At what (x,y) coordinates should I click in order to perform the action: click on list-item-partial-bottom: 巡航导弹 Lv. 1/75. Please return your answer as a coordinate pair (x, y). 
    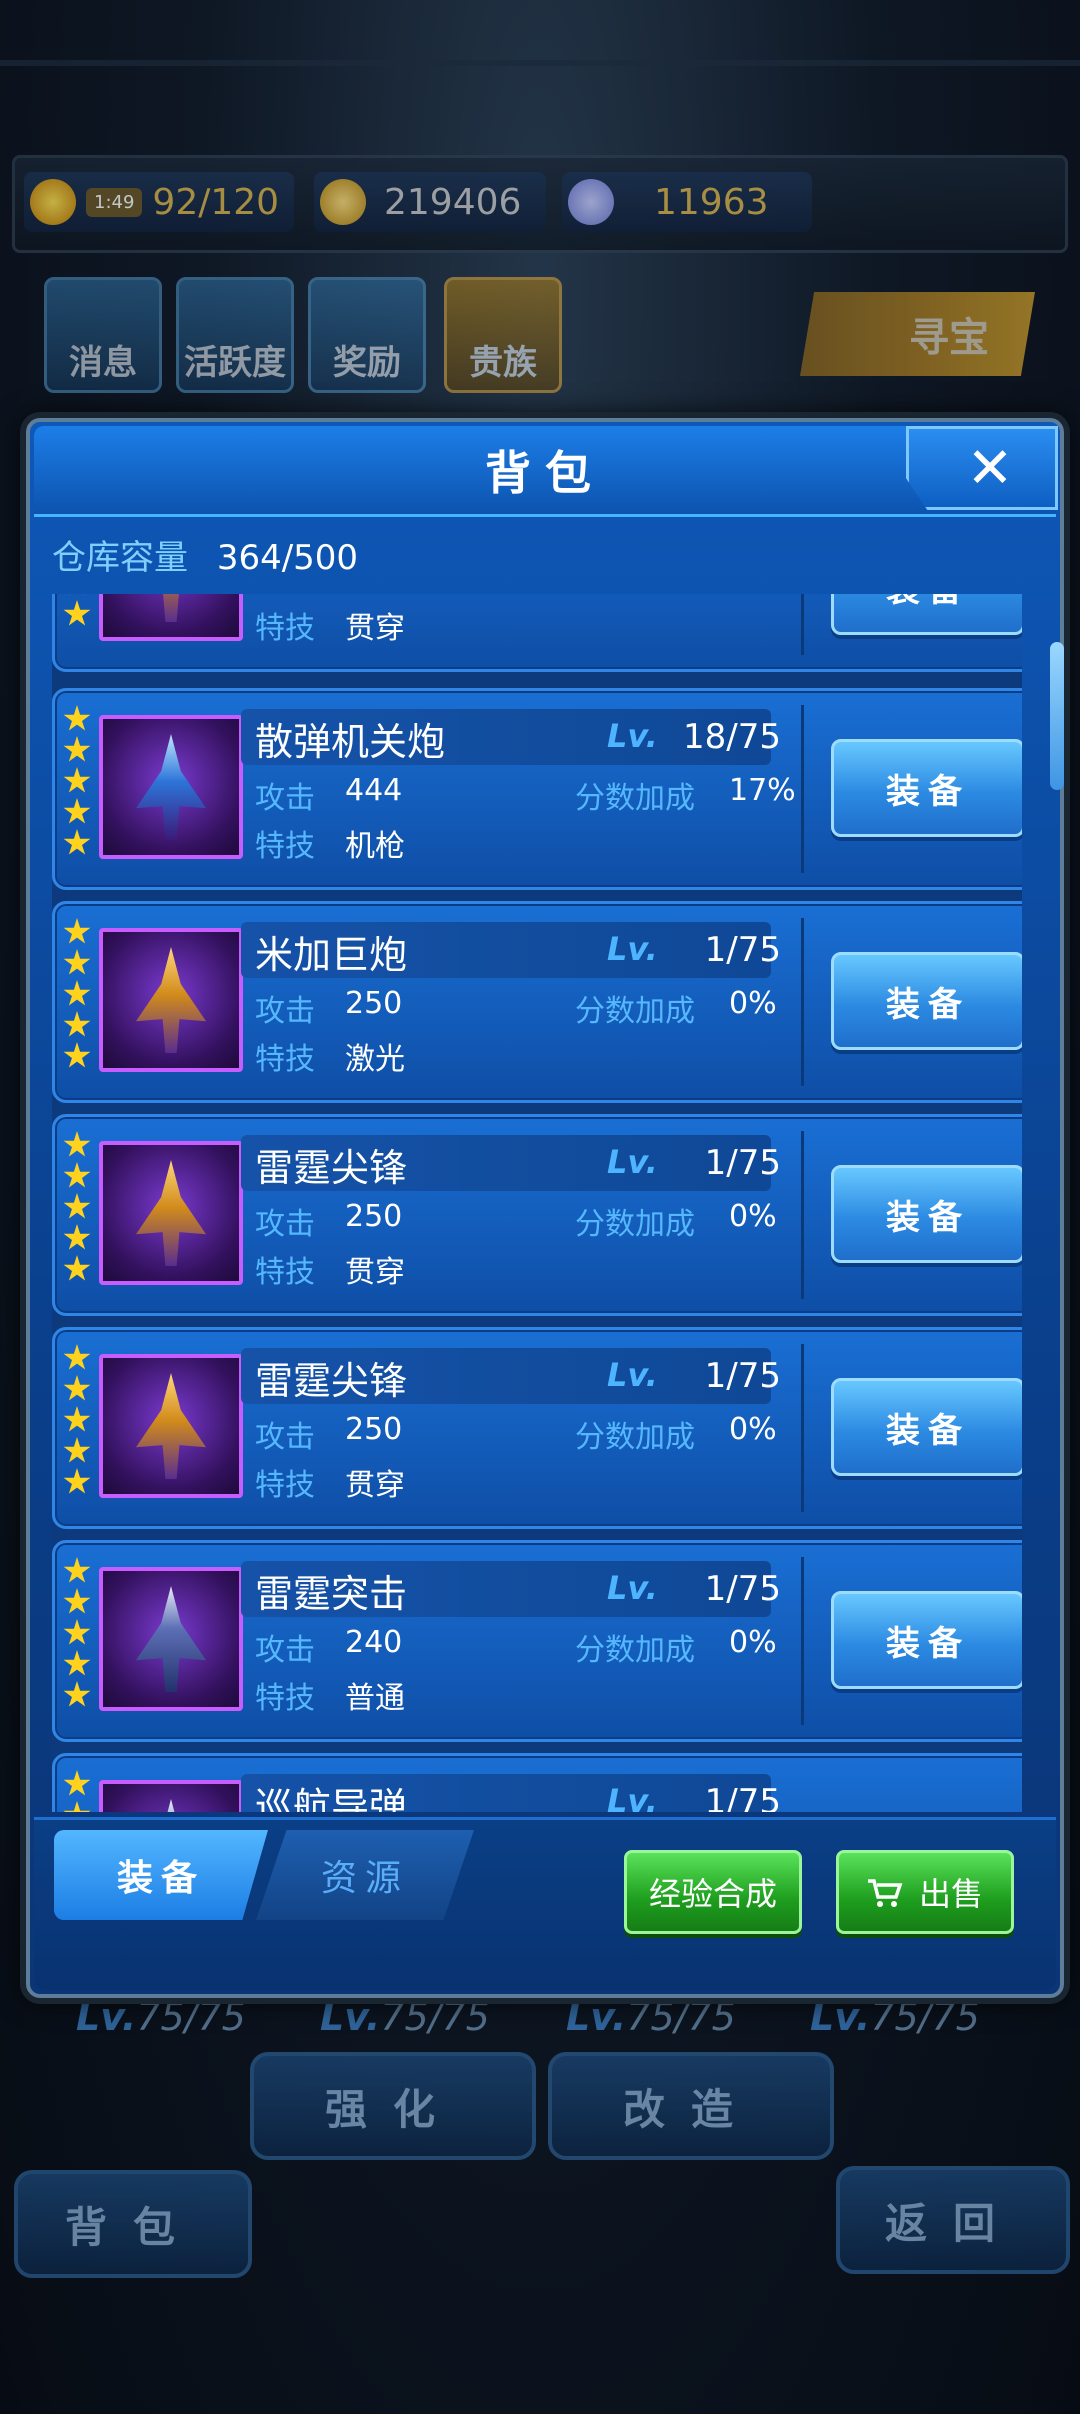
    Looking at the image, I should click on (537, 1782).